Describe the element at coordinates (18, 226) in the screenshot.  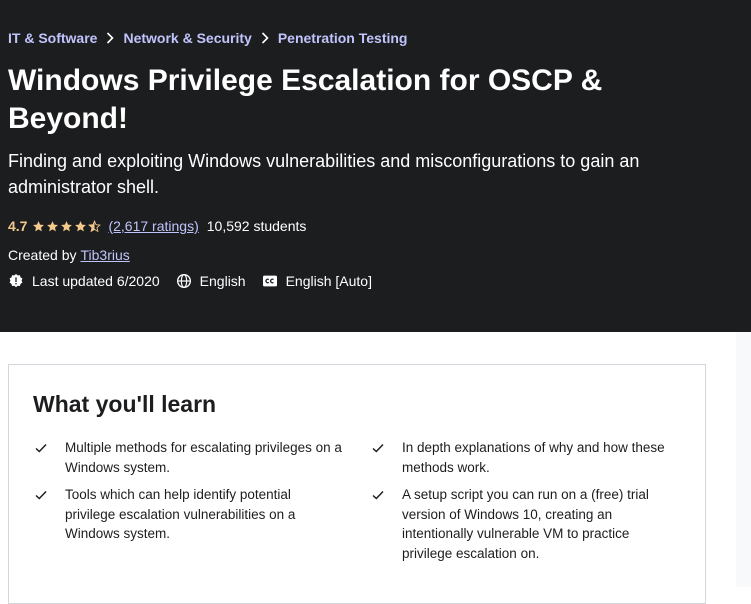
I see `rating-value: 4.7` at that location.